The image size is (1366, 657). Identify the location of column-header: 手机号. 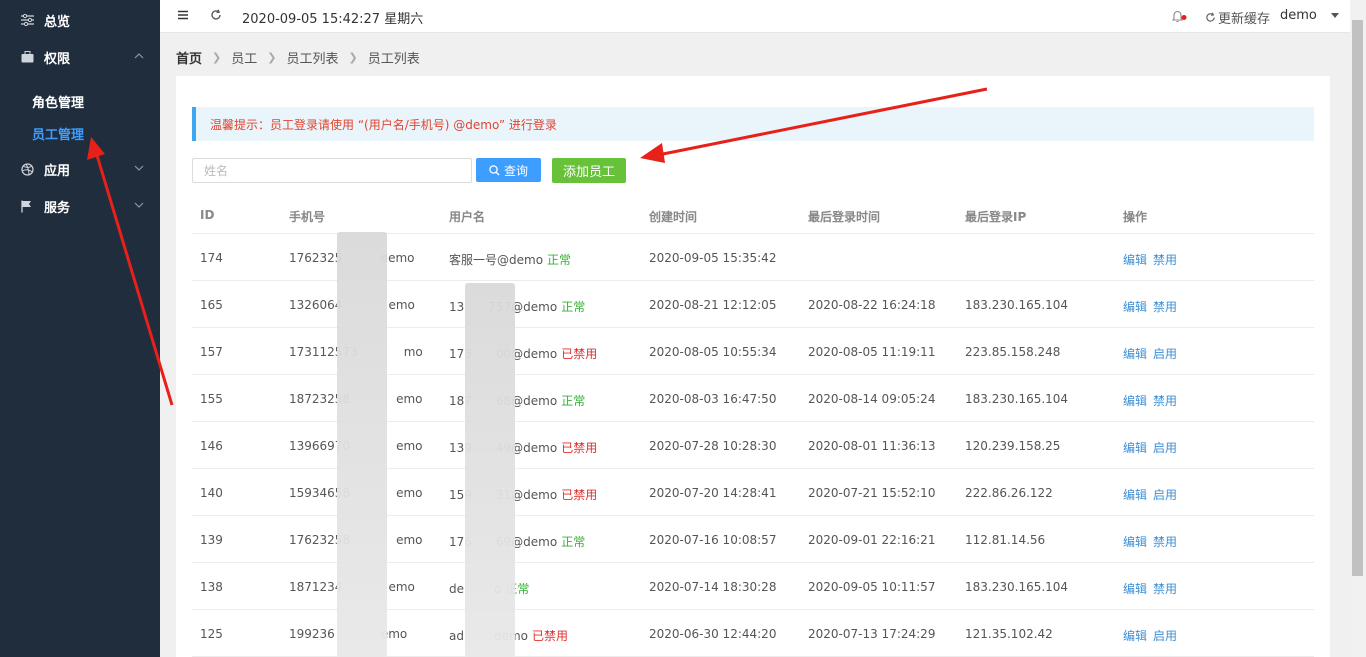
(307, 217).